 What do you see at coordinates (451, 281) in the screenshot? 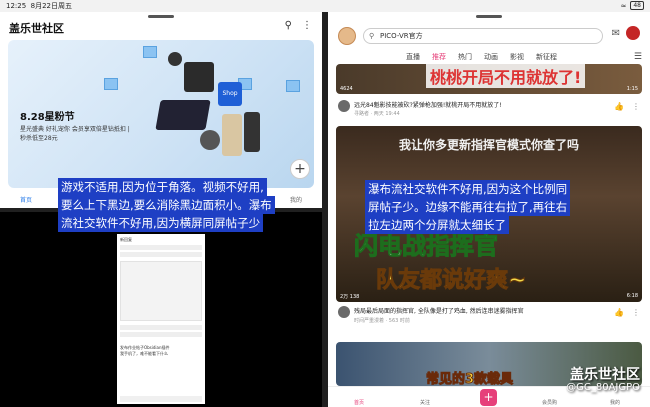
I see `video-caption: 队友都说好爽~` at bounding box center [451, 281].